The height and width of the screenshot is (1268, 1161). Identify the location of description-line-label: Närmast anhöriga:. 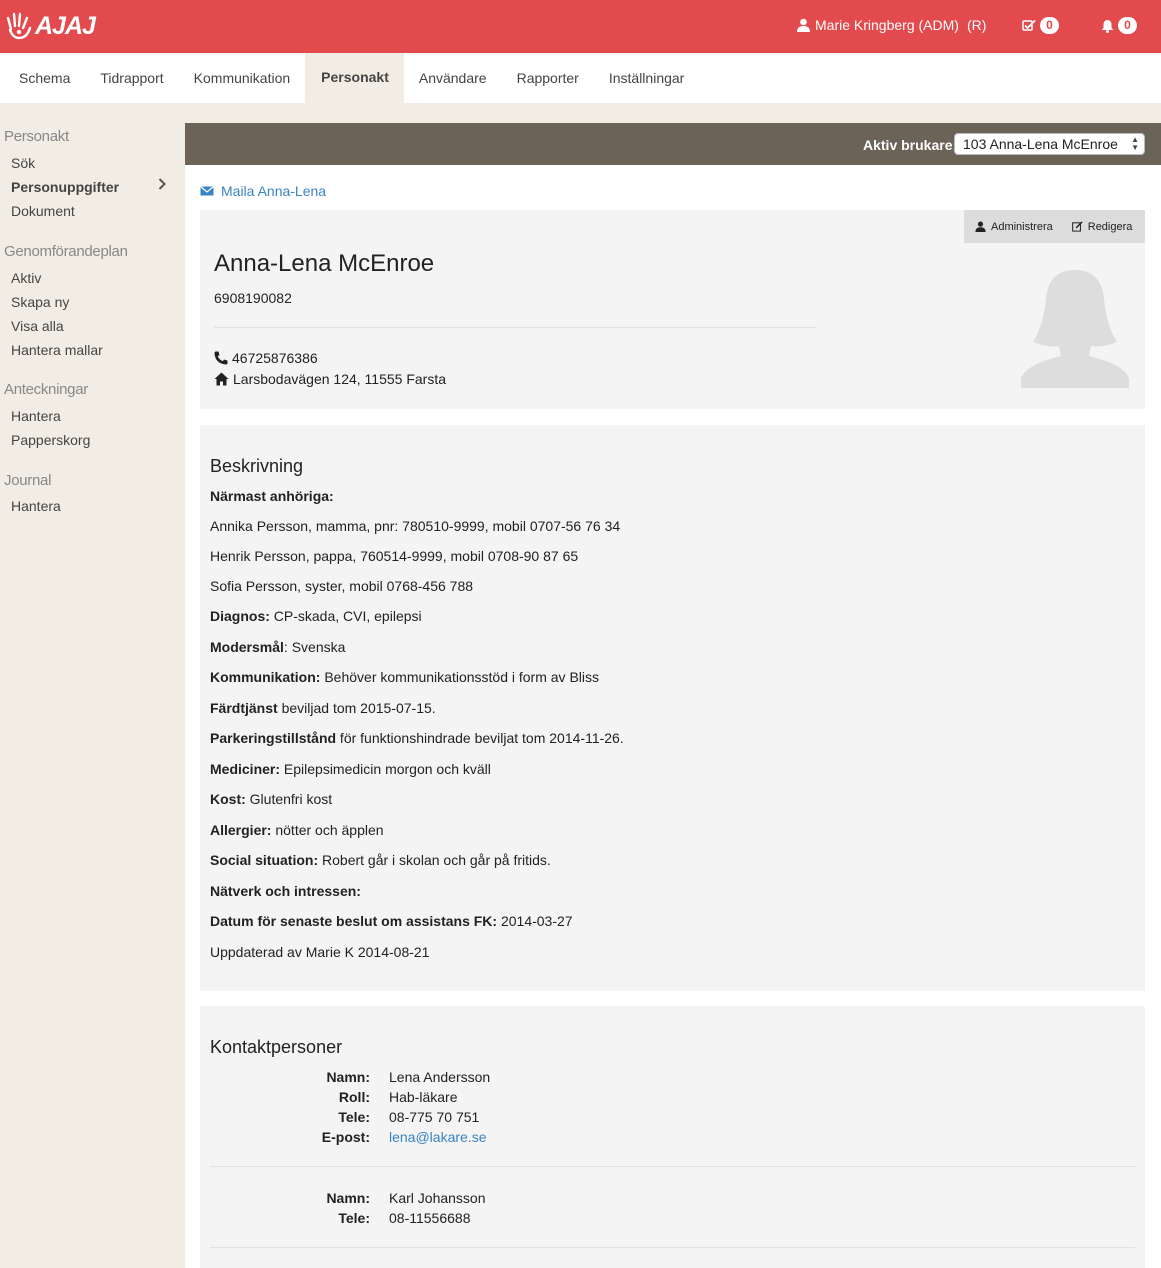
(272, 496).